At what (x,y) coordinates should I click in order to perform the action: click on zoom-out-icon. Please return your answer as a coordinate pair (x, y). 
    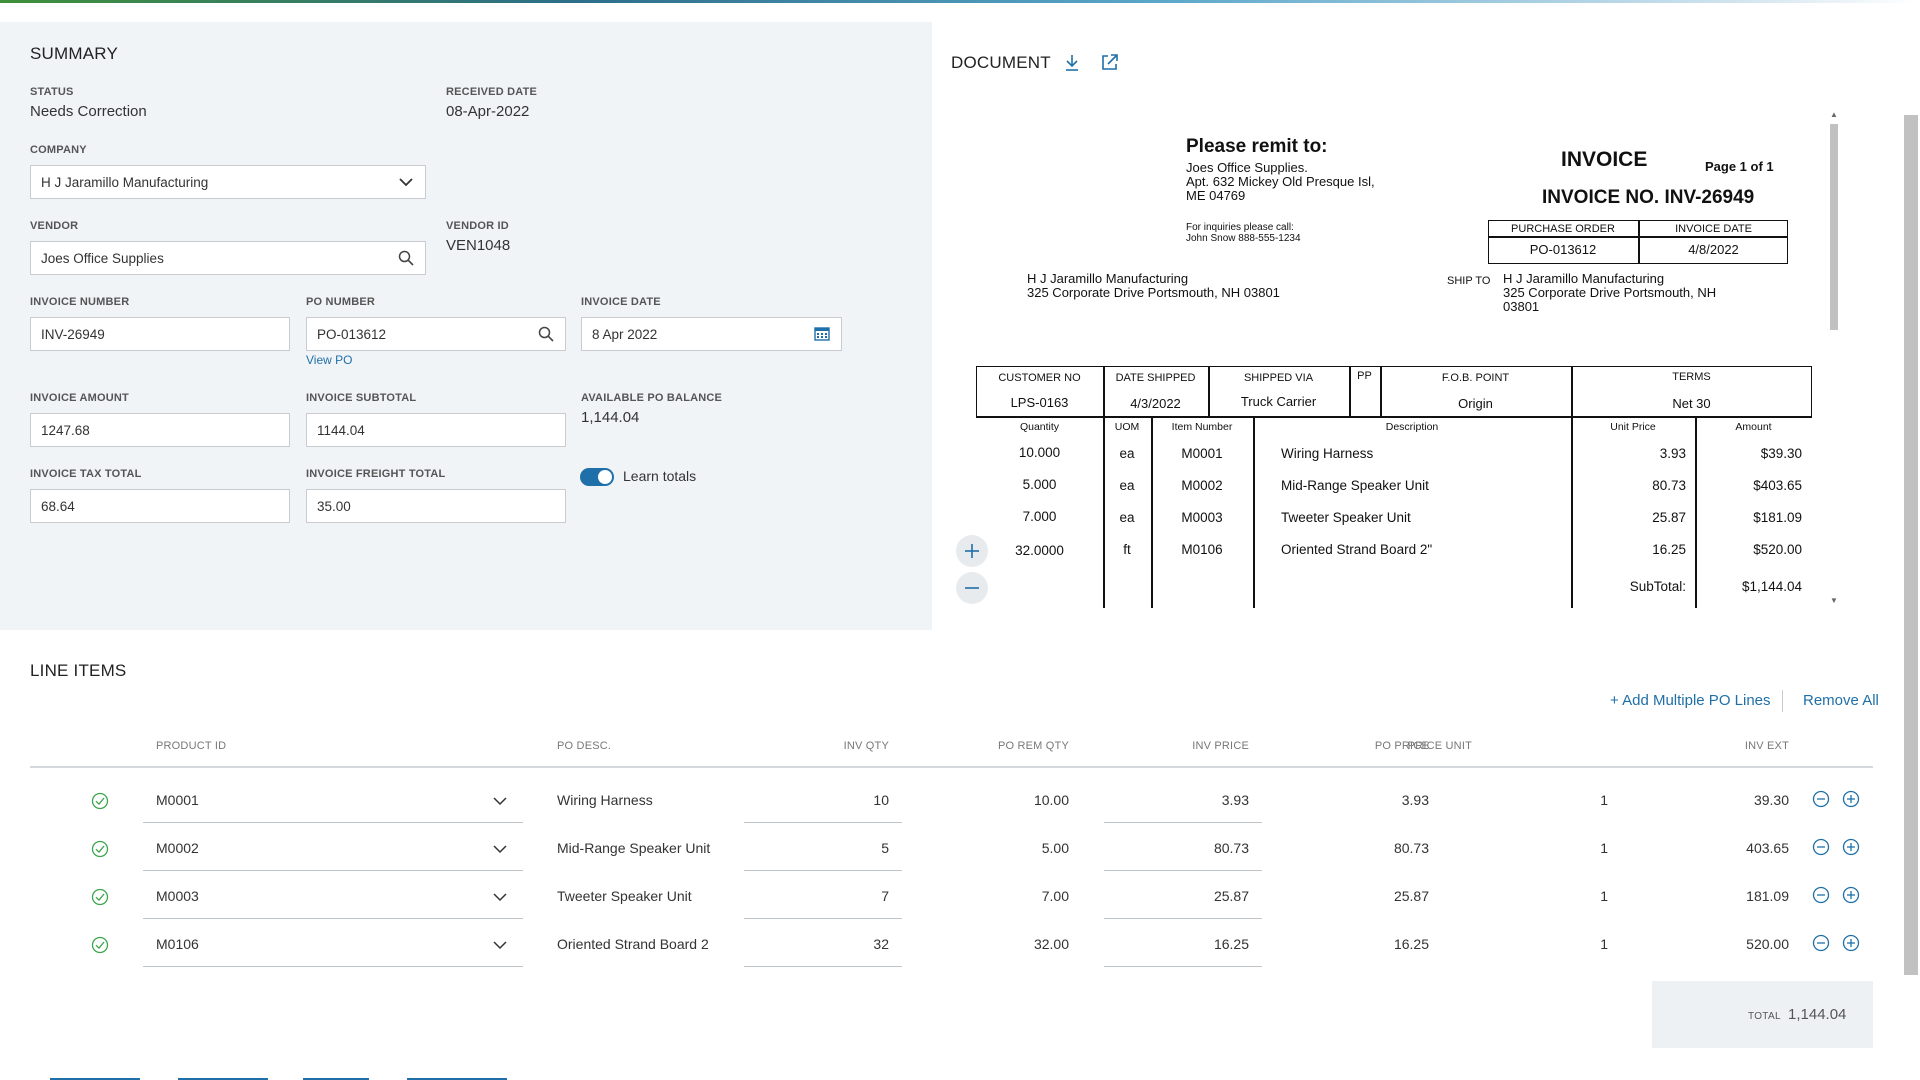
    Looking at the image, I should click on (972, 588).